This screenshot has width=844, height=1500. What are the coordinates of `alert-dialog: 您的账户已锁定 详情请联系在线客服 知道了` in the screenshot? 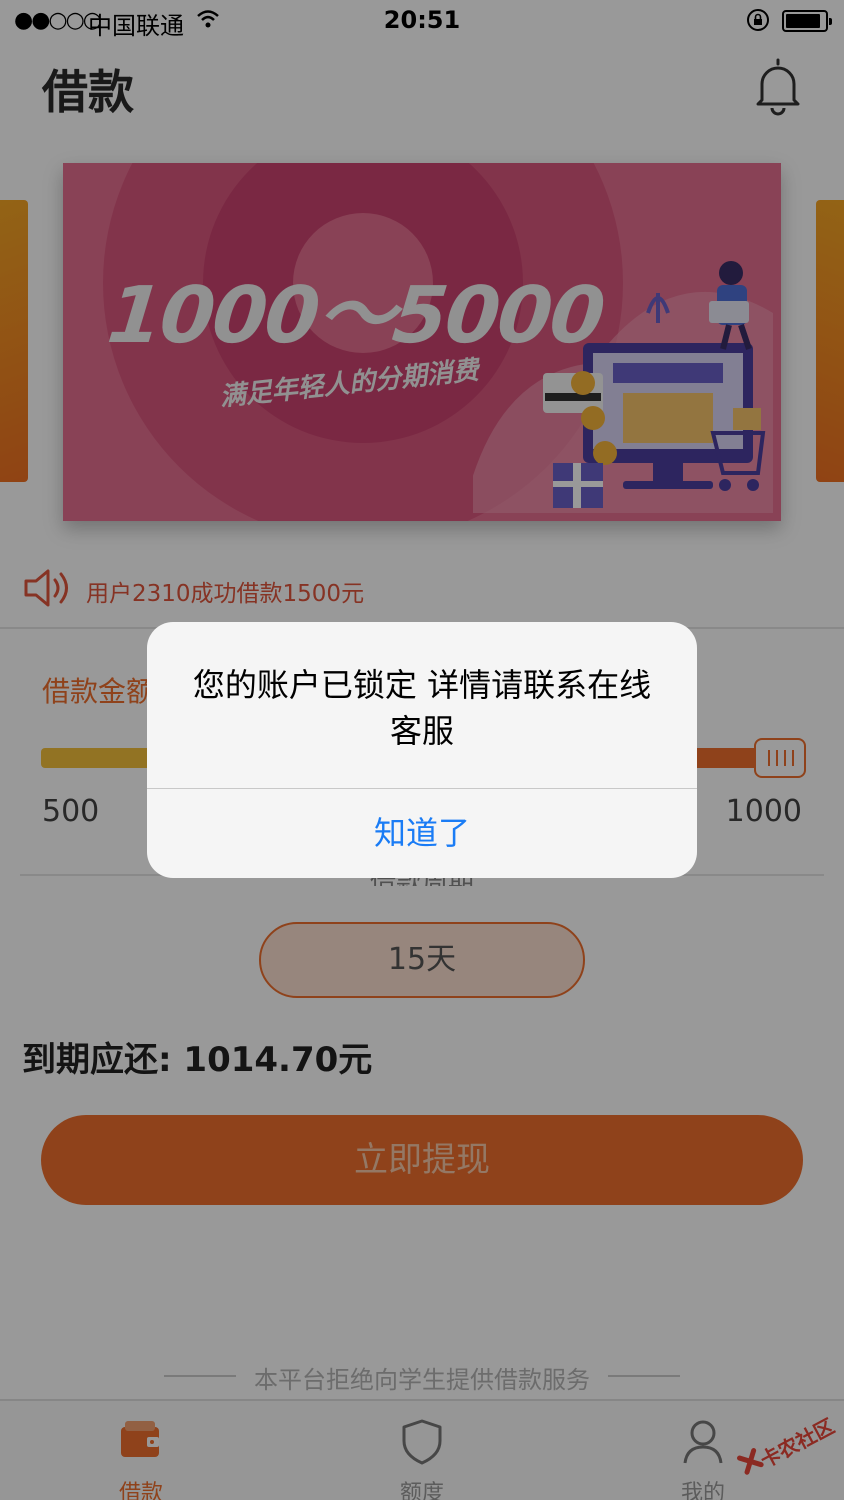 It's located at (422, 750).